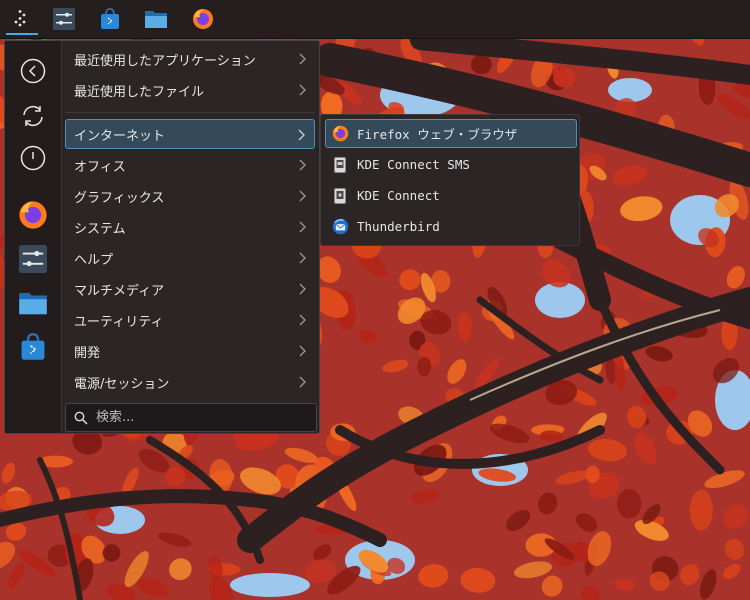 The height and width of the screenshot is (600, 750). I want to click on panel-launcher-button, so click(22, 19).